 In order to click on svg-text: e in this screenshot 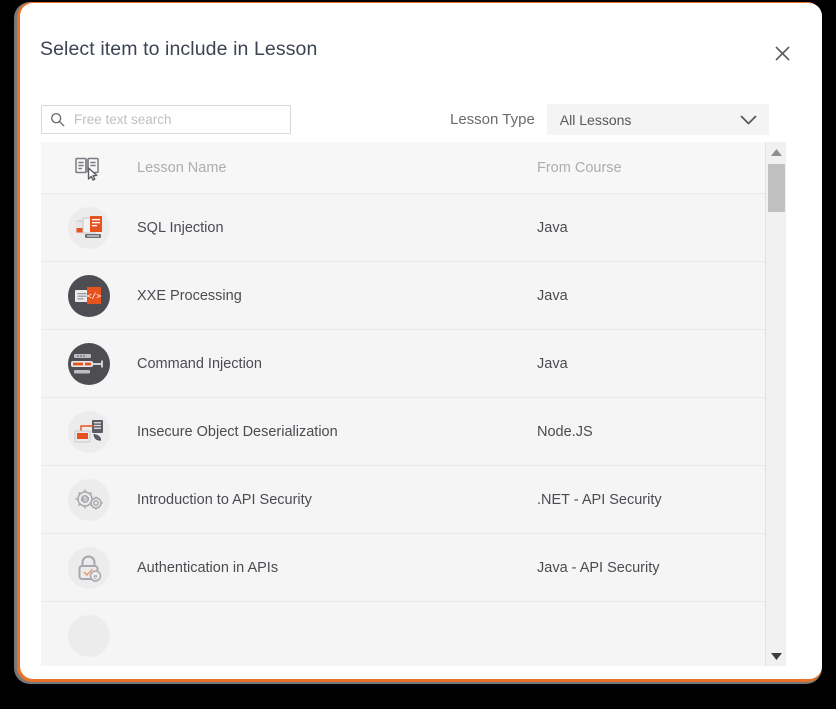, I will do `click(96, 577)`.